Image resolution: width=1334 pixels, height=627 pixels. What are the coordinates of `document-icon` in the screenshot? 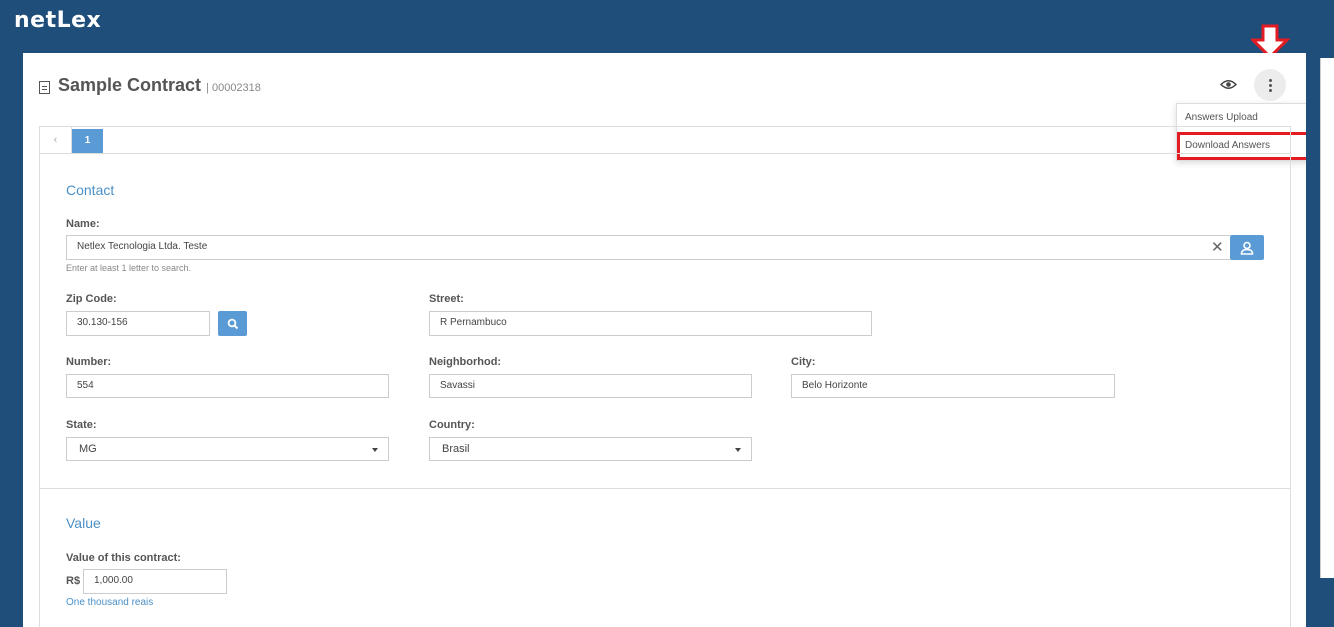 It's located at (44, 87).